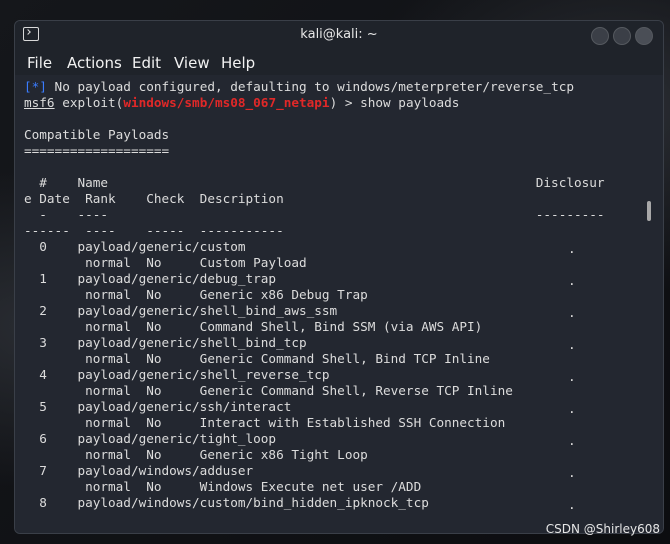 This screenshot has width=670, height=544. What do you see at coordinates (150, 278) in the screenshot?
I see `payload-row: 1 payload/generic/debug_trap` at bounding box center [150, 278].